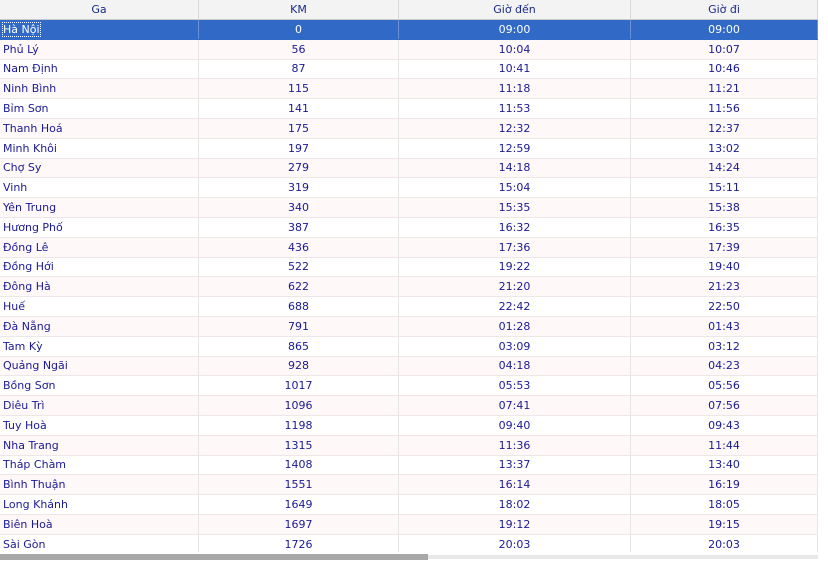 The width and height of the screenshot is (828, 563). What do you see at coordinates (409, 30) in the screenshot?
I see `table-row: Hà Nội 0 09:00 09:00` at bounding box center [409, 30].